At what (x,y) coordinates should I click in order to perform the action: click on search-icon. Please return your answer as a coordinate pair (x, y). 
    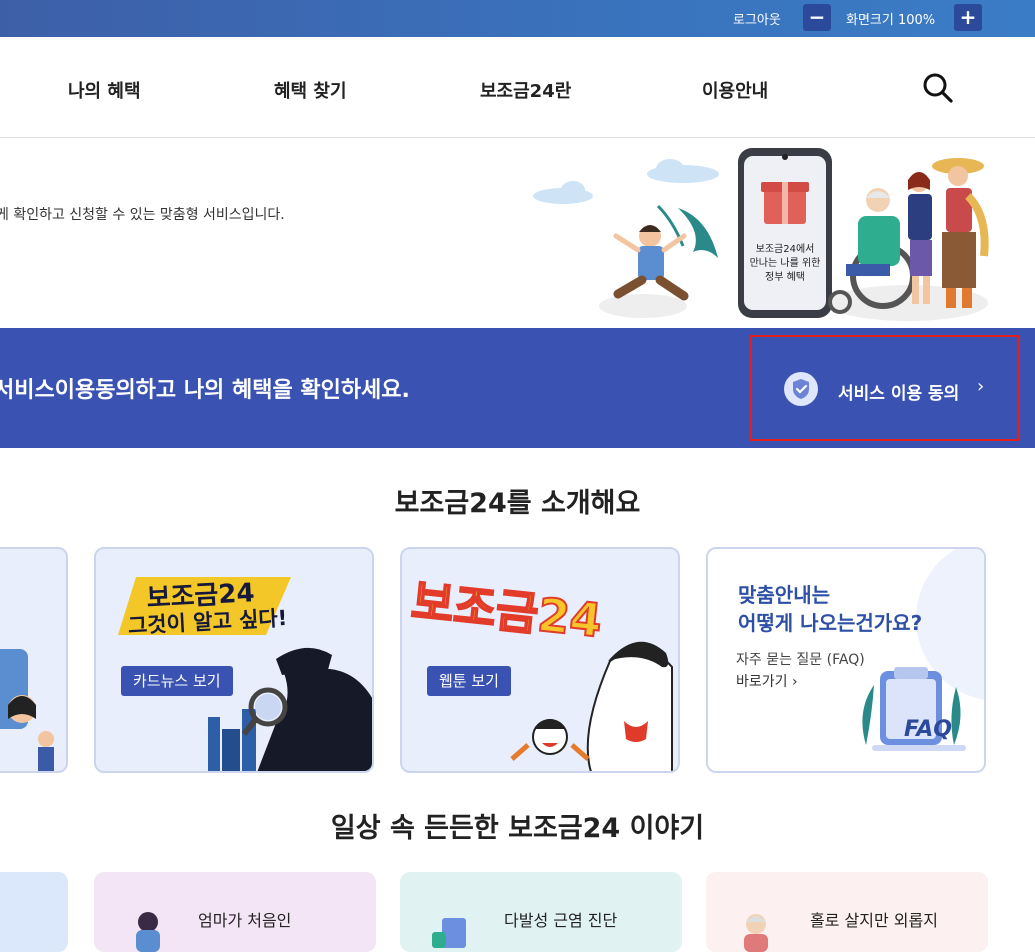
    Looking at the image, I should click on (938, 88).